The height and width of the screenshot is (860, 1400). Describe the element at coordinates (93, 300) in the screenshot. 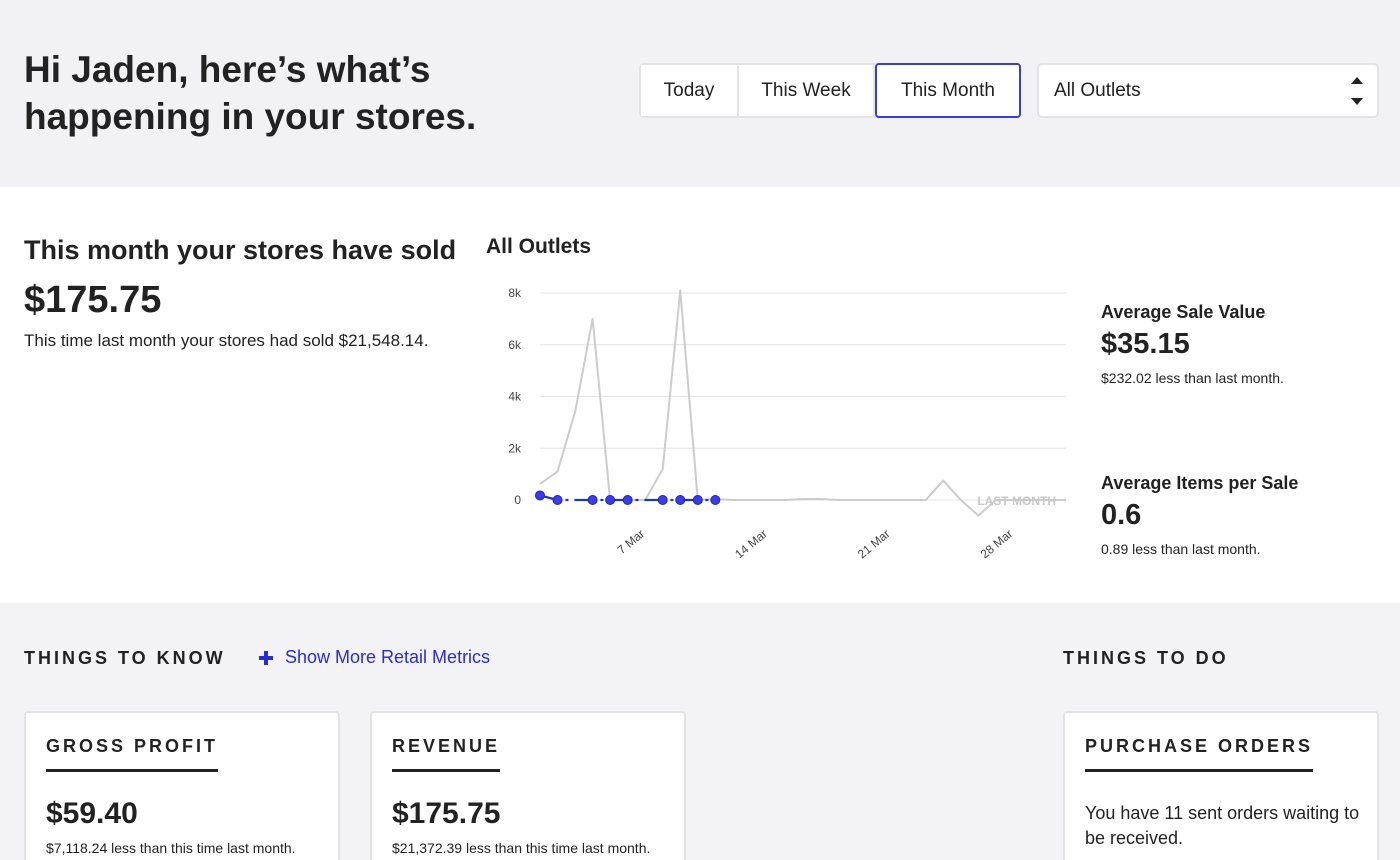

I see `sold-amount: $175.75` at that location.